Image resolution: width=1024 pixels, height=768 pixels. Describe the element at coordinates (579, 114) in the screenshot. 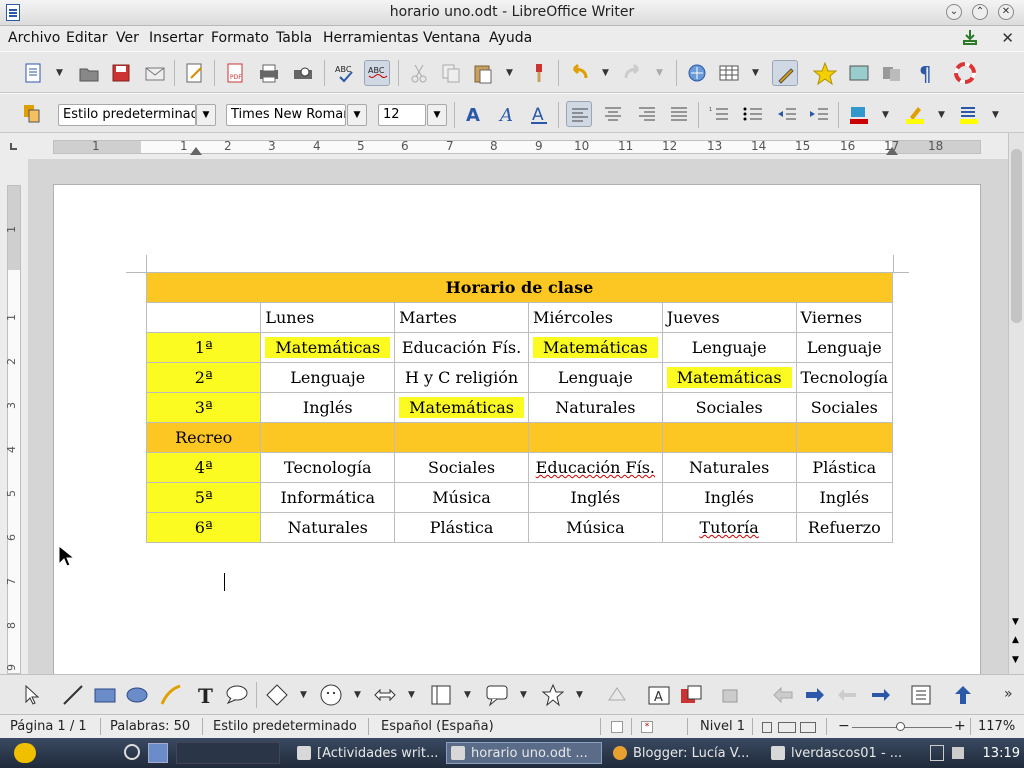

I see `align-left-icon` at that location.